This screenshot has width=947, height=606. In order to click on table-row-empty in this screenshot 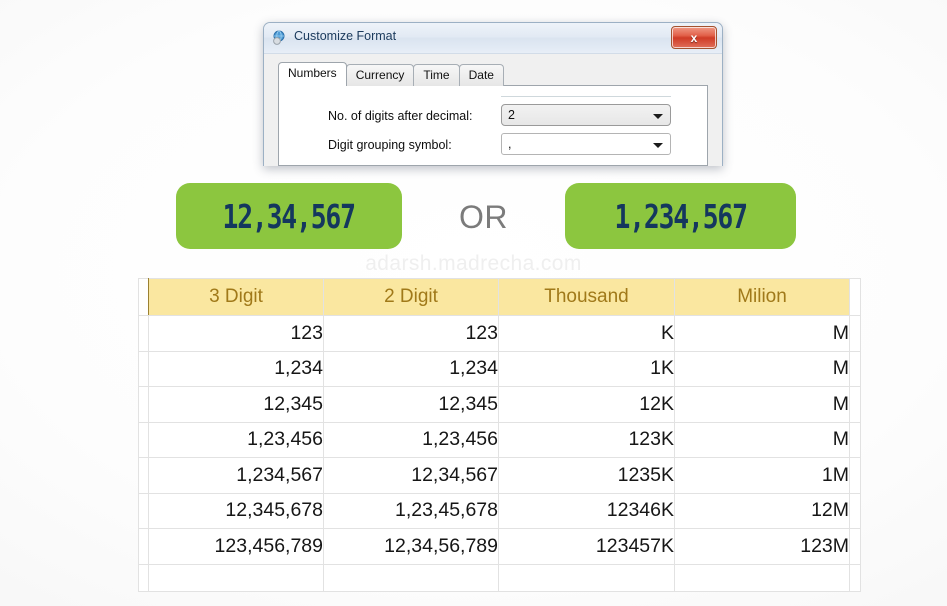, I will do `click(499, 577)`.